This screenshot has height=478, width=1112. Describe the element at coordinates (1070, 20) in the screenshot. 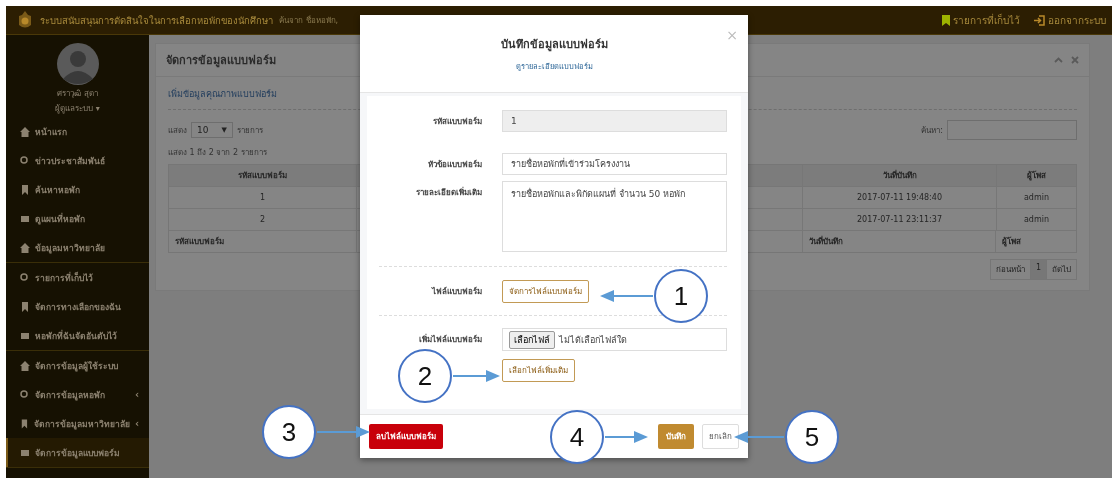

I see `logout-link: ออกจากระบบ` at that location.